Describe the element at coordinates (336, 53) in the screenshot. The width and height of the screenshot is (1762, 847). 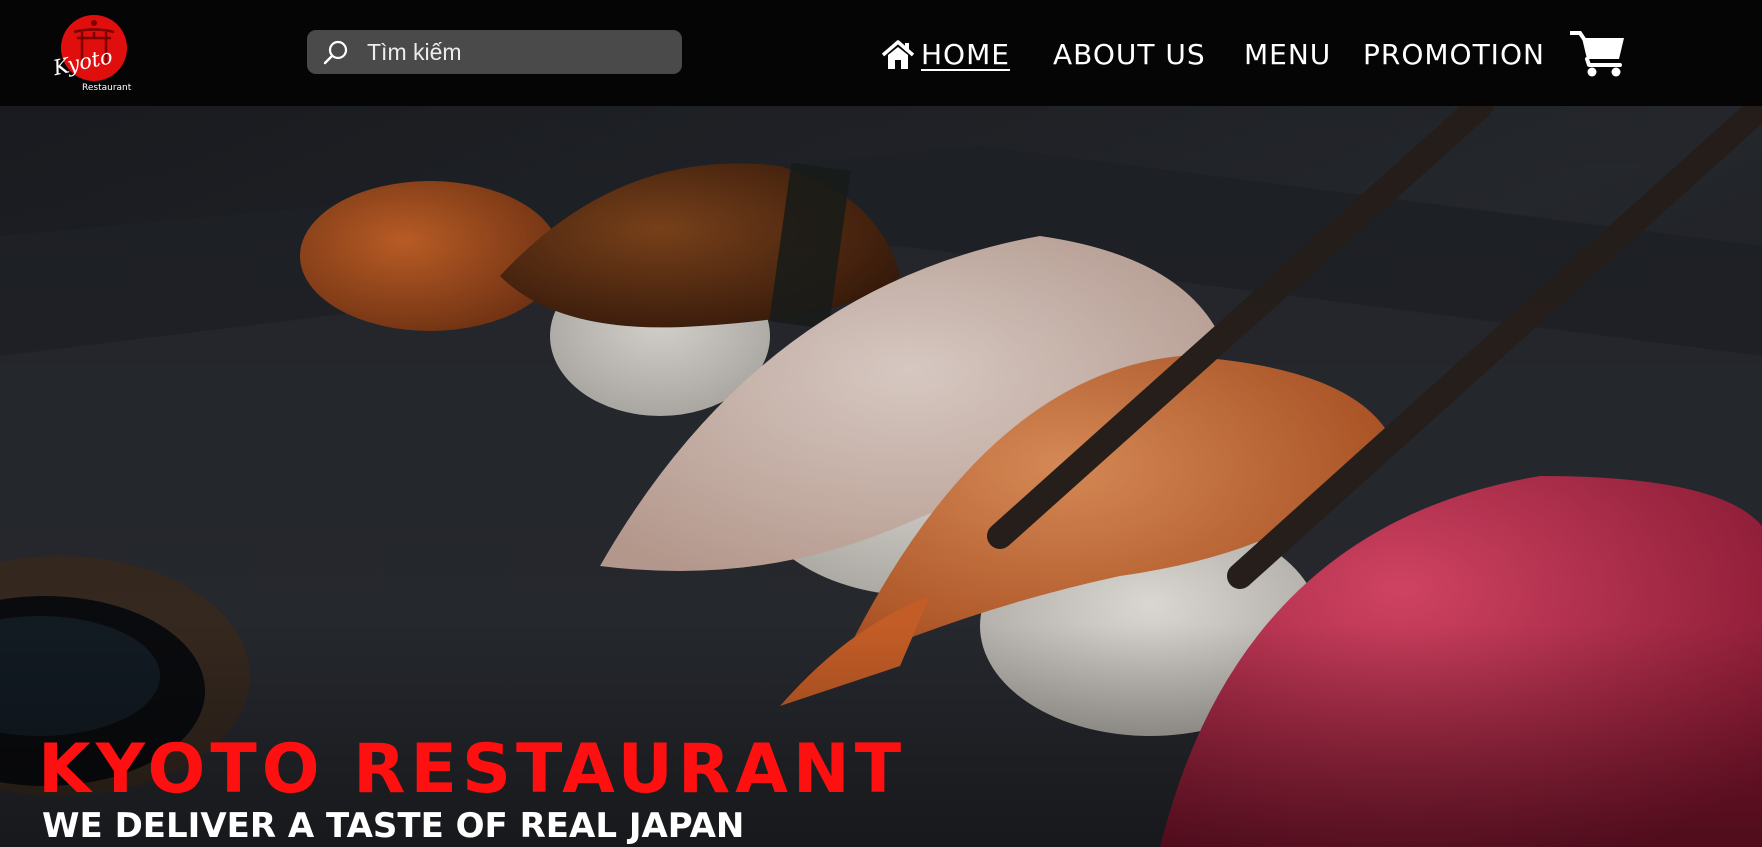
I see `search-icon` at that location.